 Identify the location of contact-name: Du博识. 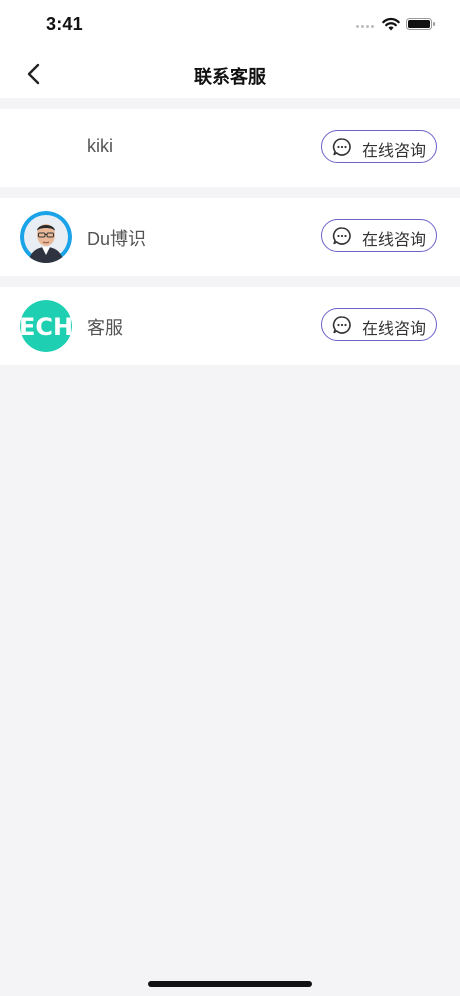
(117, 239).